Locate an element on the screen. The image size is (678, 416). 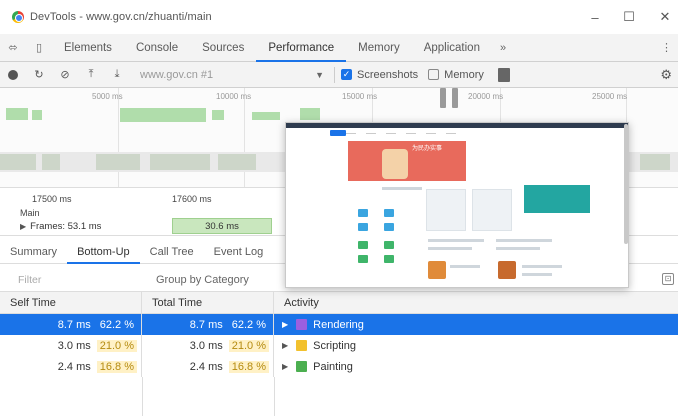
device-toolbar-icon: ▯ is located at coordinates (39, 48).